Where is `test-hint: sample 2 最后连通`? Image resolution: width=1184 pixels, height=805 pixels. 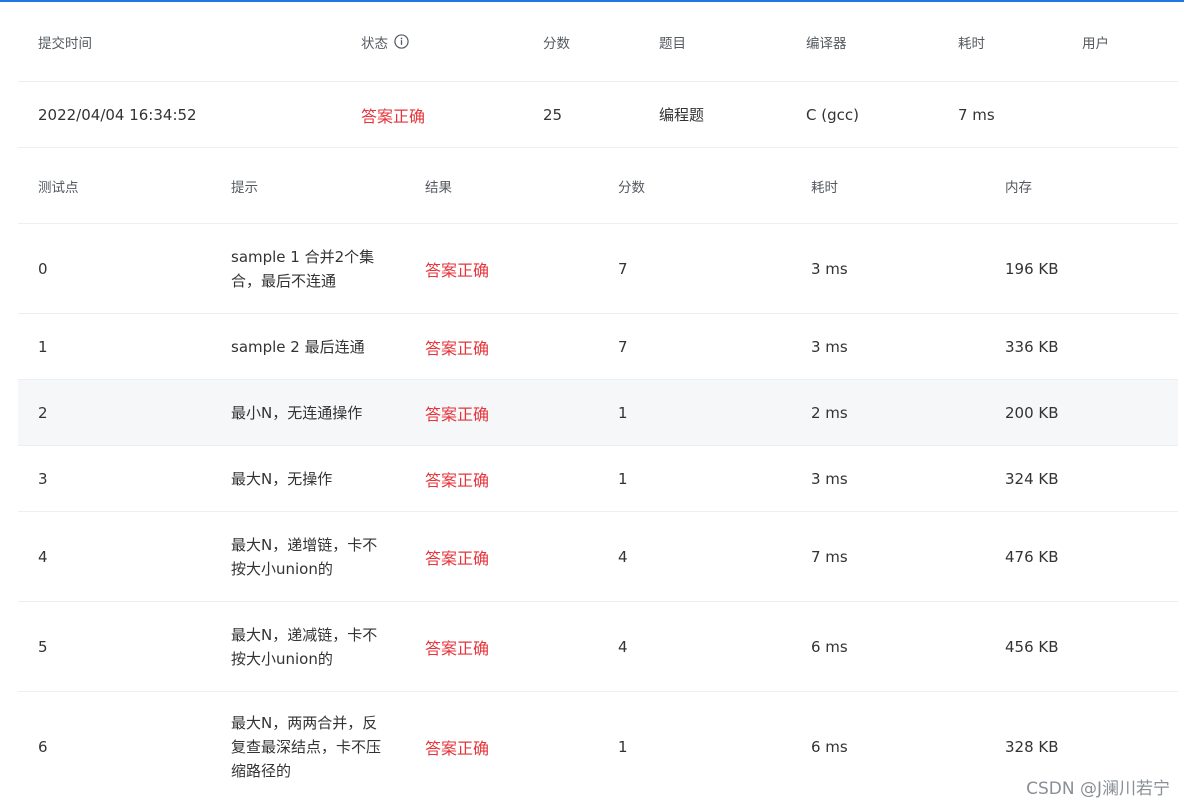 test-hint: sample 2 最后连通 is located at coordinates (298, 346).